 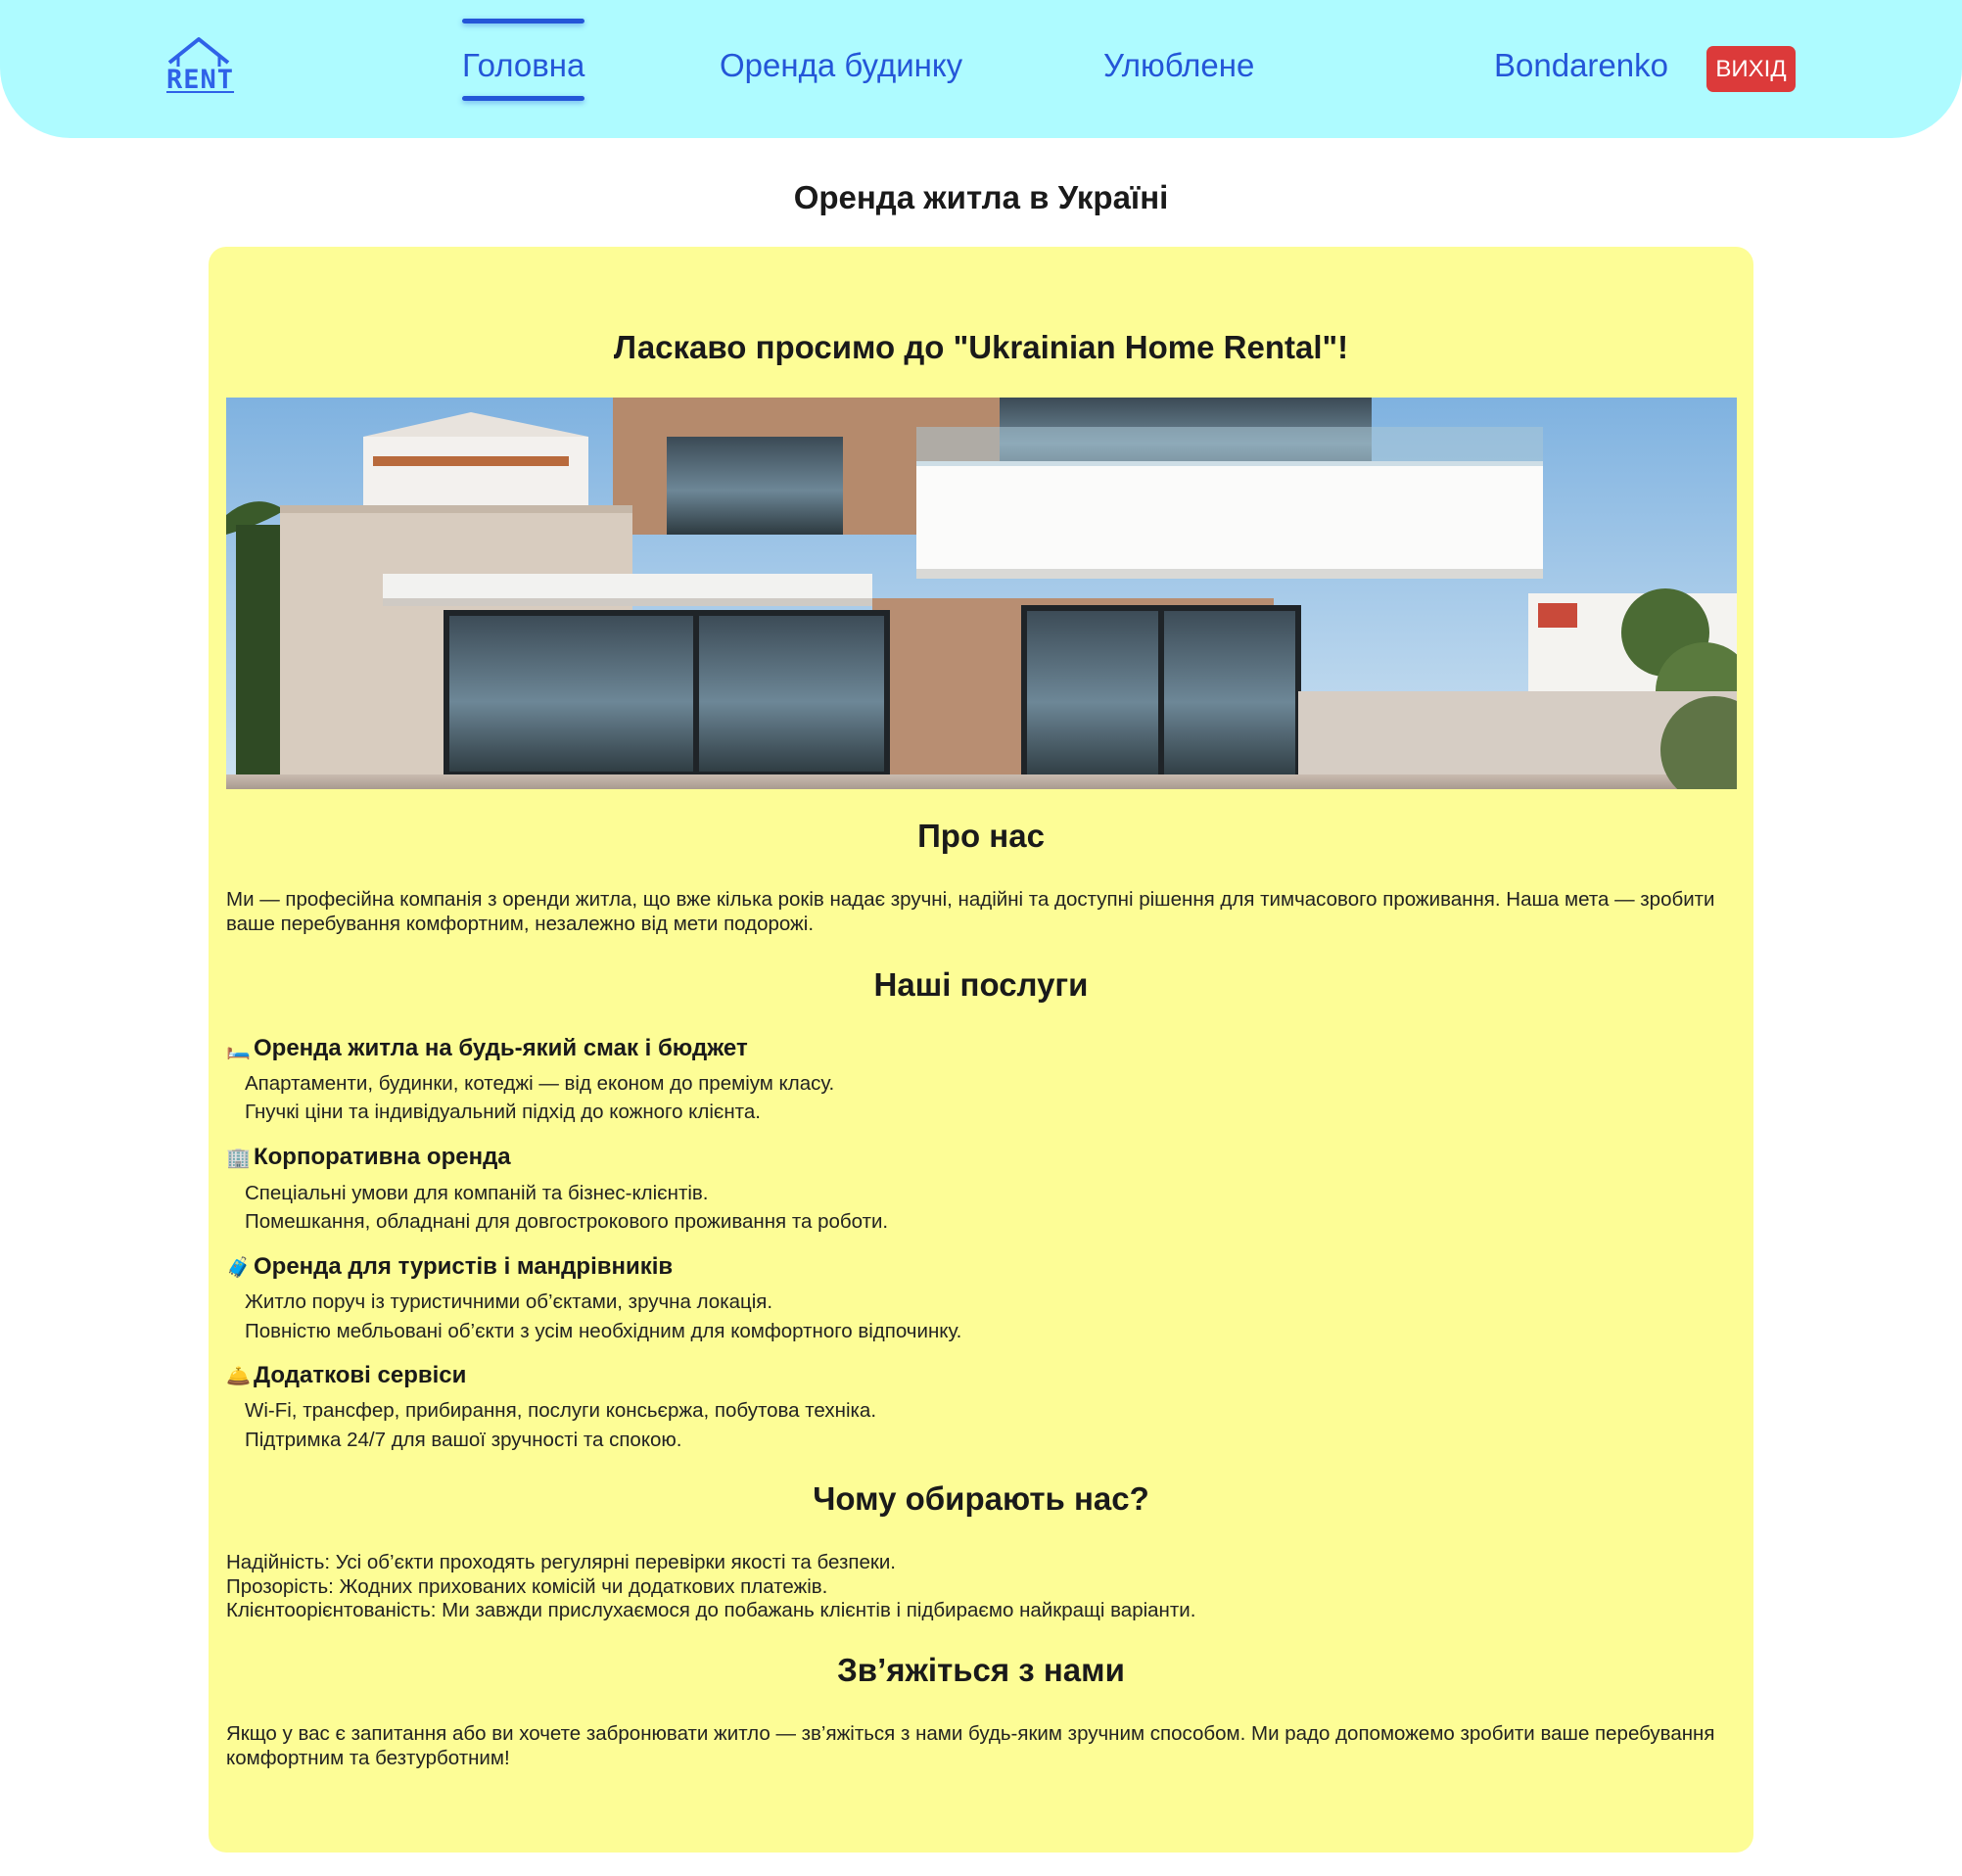 What do you see at coordinates (1178, 65) in the screenshot?
I see `nav-favorites: Улюблене` at bounding box center [1178, 65].